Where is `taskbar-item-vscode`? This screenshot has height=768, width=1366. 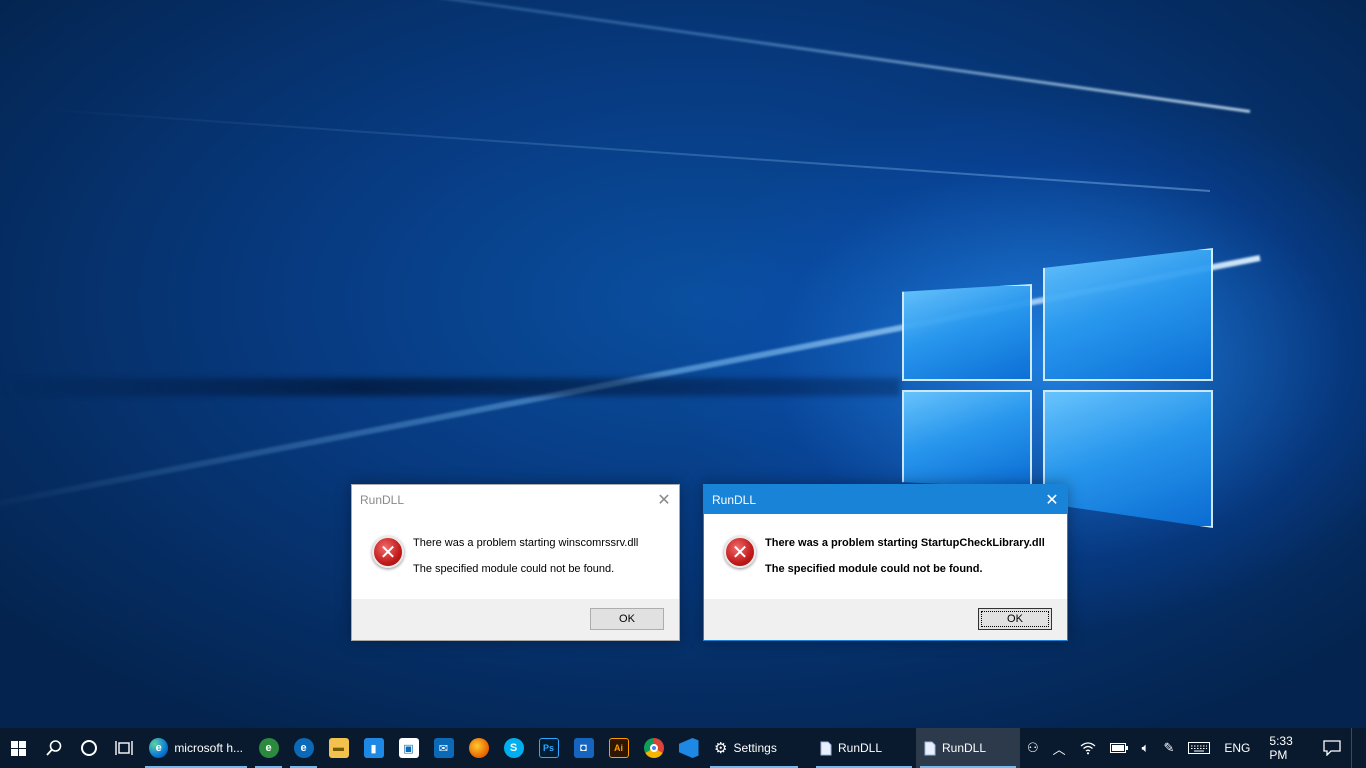 taskbar-item-vscode is located at coordinates (688, 748).